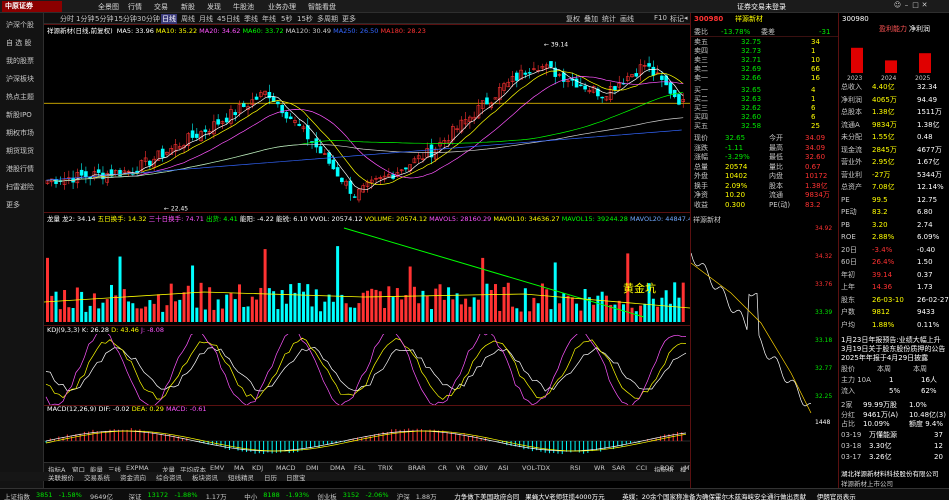  What do you see at coordinates (20, 79) in the screenshot?
I see `sidebar-item-sectors: 沪深板块` at bounding box center [20, 79].